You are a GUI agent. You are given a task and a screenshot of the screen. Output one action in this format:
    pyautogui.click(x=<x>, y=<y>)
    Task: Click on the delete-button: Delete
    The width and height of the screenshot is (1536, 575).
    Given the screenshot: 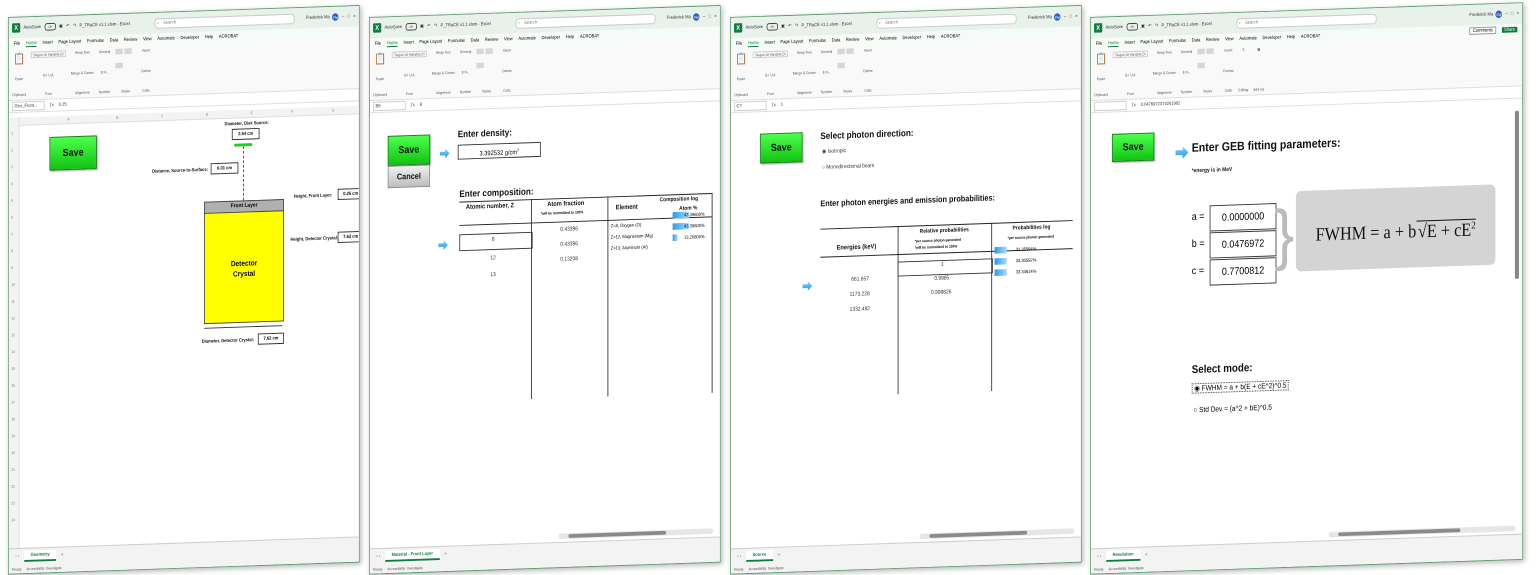 What is the action you would take?
    pyautogui.click(x=506, y=70)
    